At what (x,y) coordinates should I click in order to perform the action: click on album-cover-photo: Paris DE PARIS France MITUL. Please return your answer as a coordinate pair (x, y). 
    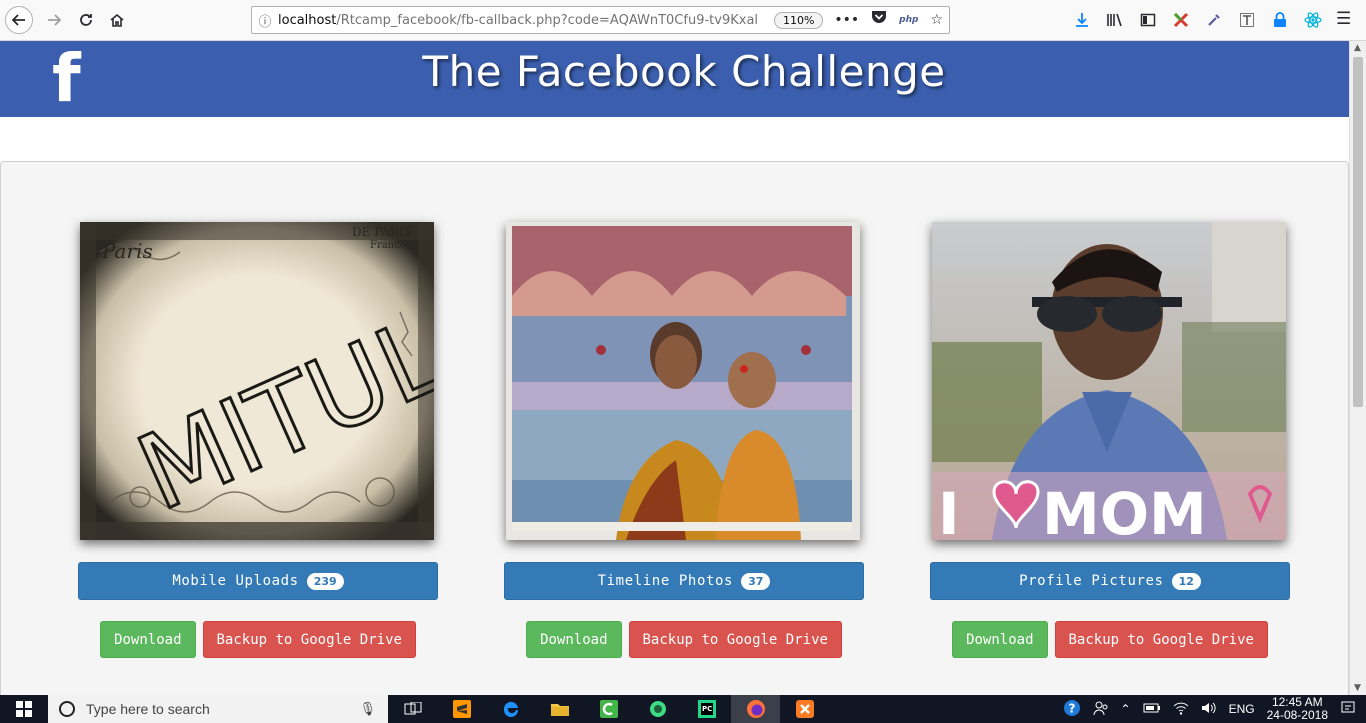
    Looking at the image, I should click on (257, 381).